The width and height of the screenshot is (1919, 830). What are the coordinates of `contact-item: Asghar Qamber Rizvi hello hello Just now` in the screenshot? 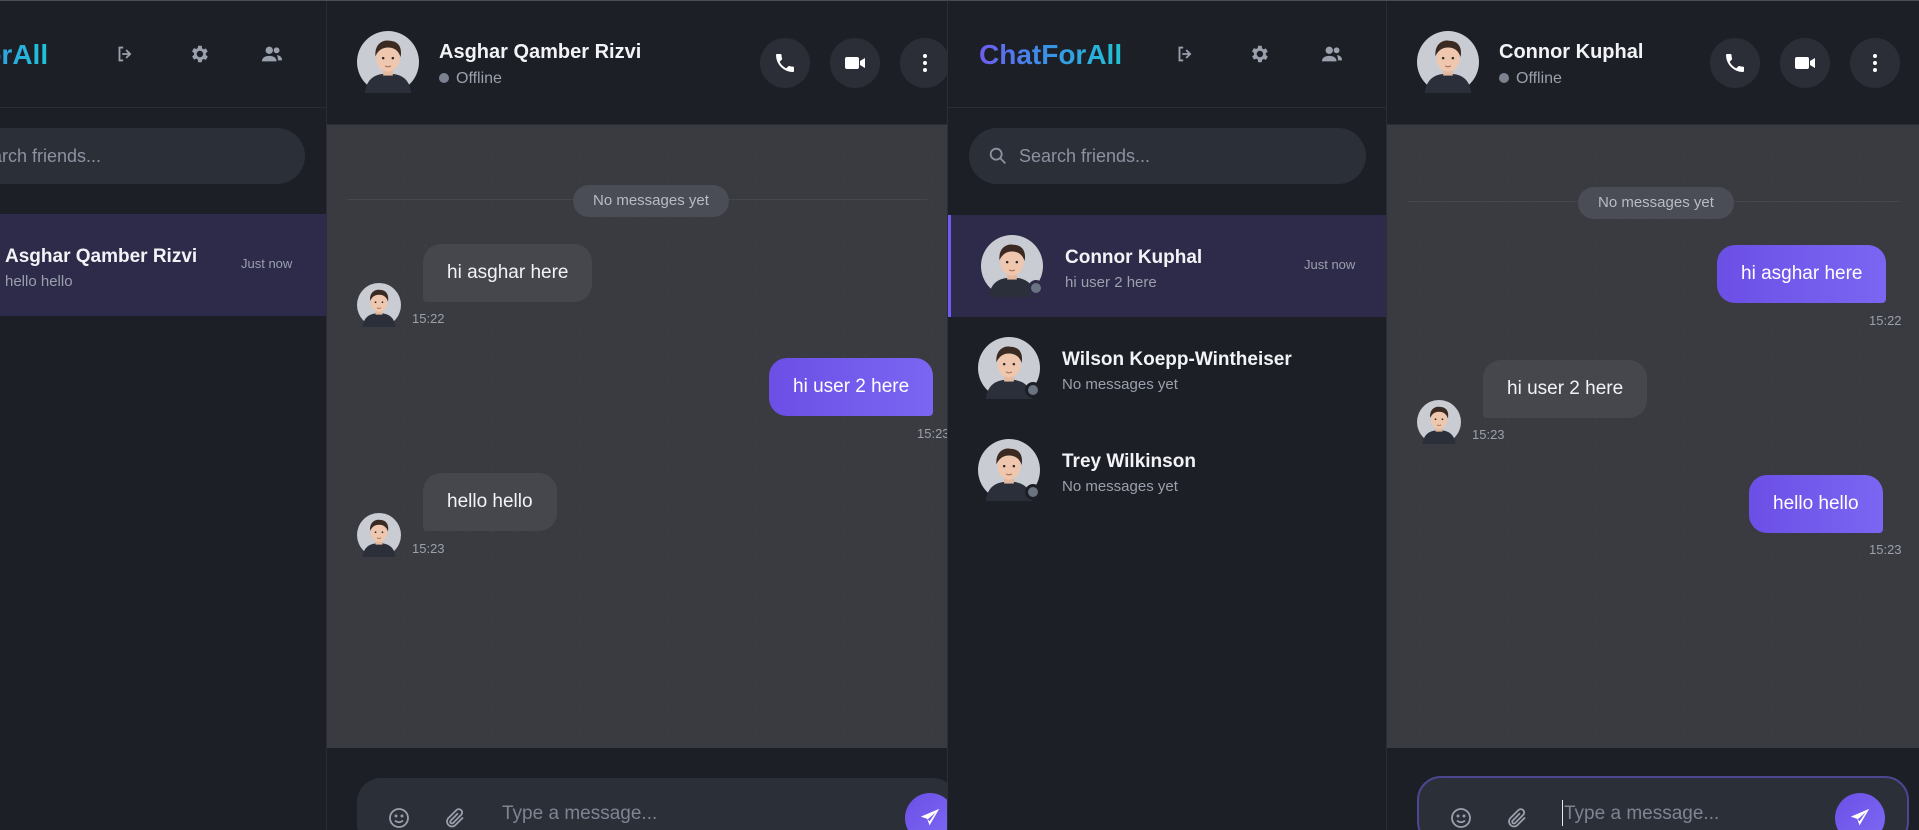 It's located at (163, 265).